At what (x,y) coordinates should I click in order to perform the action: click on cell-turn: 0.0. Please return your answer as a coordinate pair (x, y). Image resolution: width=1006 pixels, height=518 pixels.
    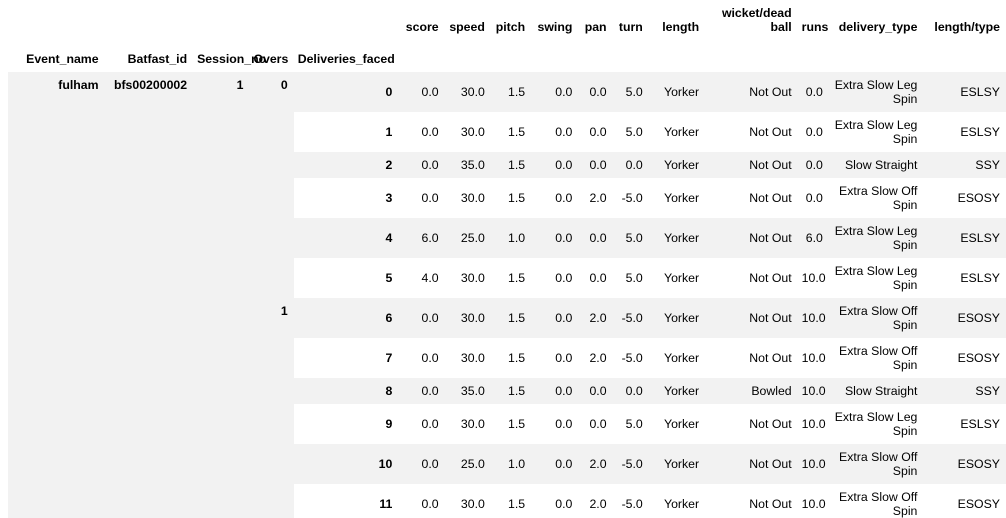
    Looking at the image, I should click on (630, 391).